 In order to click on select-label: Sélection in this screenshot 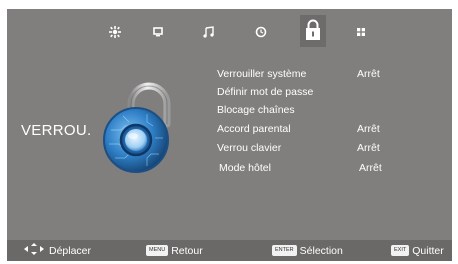, I will do `click(321, 250)`.